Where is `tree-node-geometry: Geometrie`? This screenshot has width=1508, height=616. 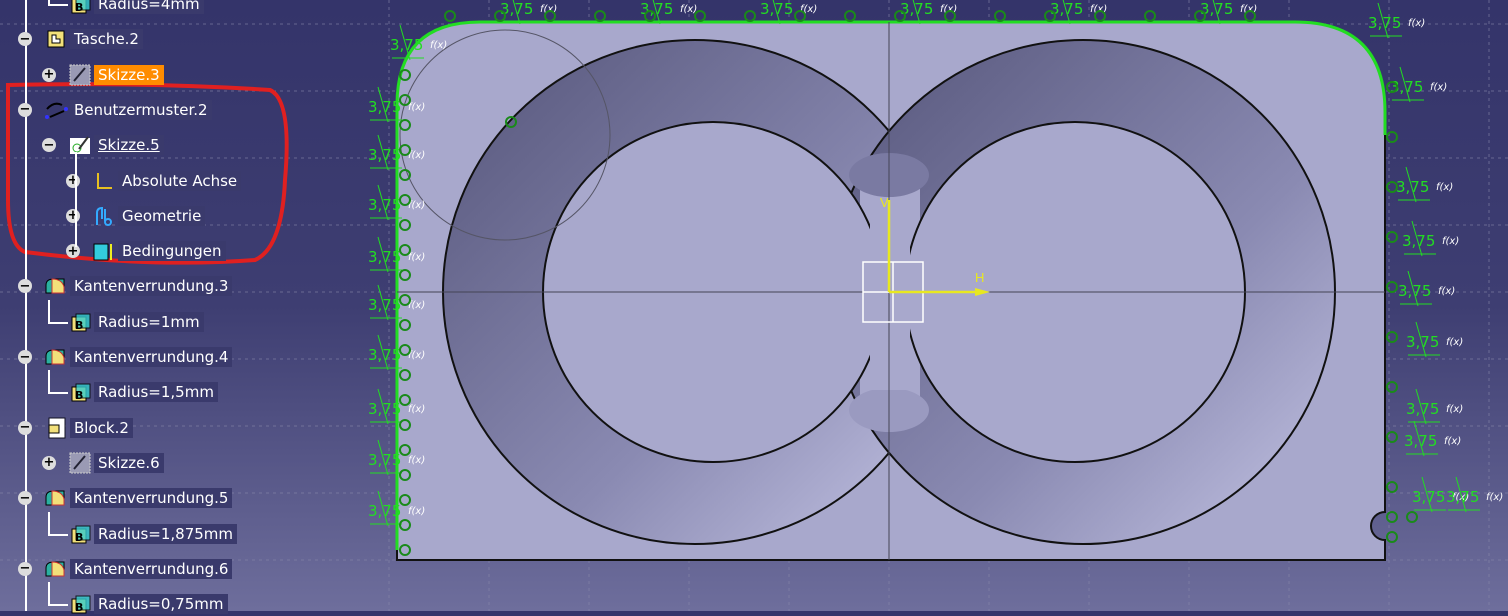 tree-node-geometry: Geometrie is located at coordinates (149, 216).